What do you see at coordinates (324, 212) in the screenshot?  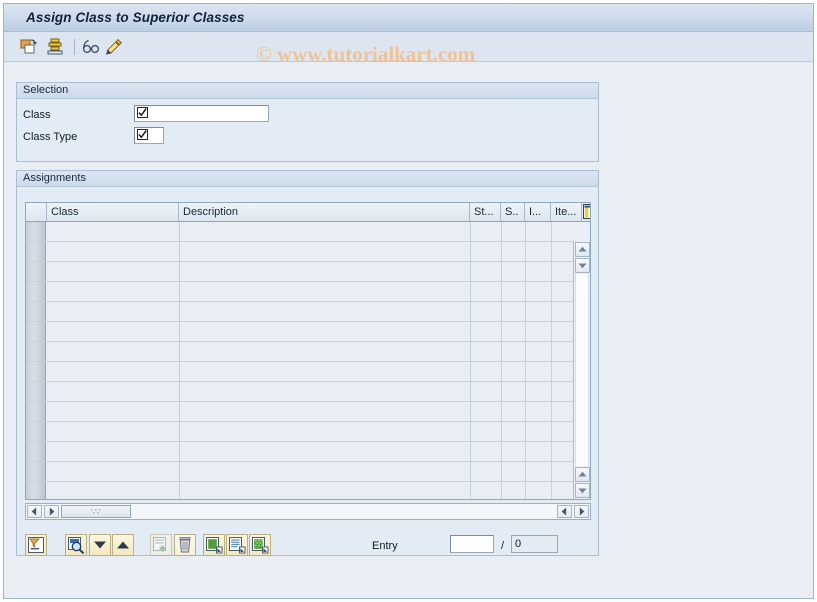 I see `table-header-description: Description` at bounding box center [324, 212].